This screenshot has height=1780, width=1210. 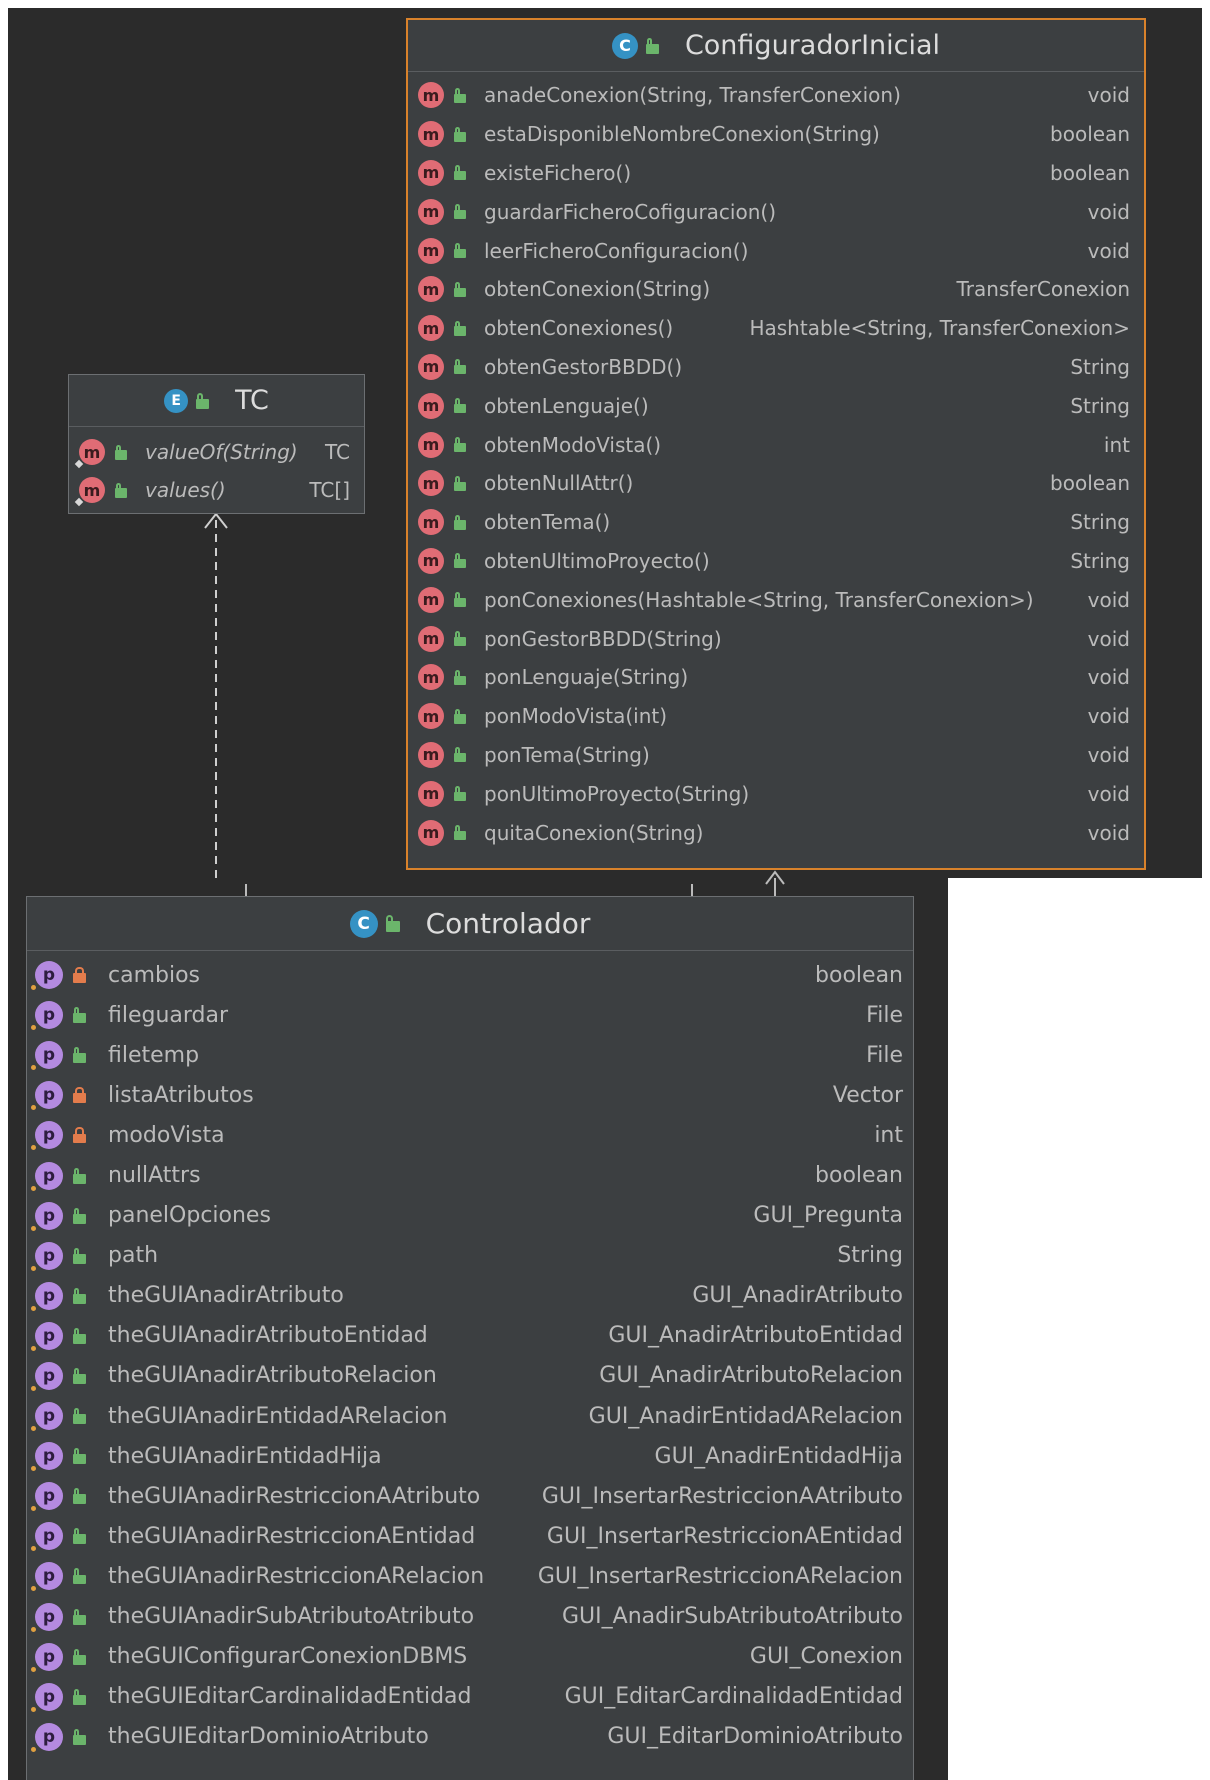 What do you see at coordinates (579, 328) in the screenshot?
I see `method-name: obtenConexiones()` at bounding box center [579, 328].